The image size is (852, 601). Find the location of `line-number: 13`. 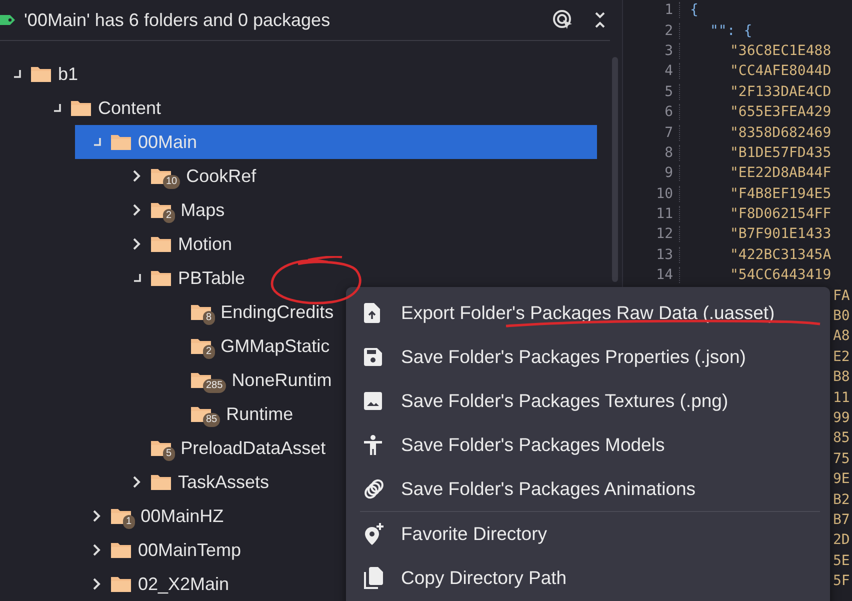

line-number: 13 is located at coordinates (651, 254).